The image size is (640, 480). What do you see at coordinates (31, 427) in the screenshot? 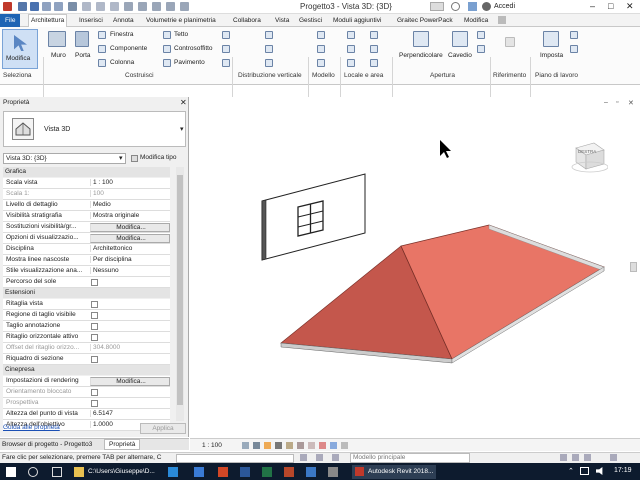
I see `help-link: Guida alle proprietà` at bounding box center [31, 427].